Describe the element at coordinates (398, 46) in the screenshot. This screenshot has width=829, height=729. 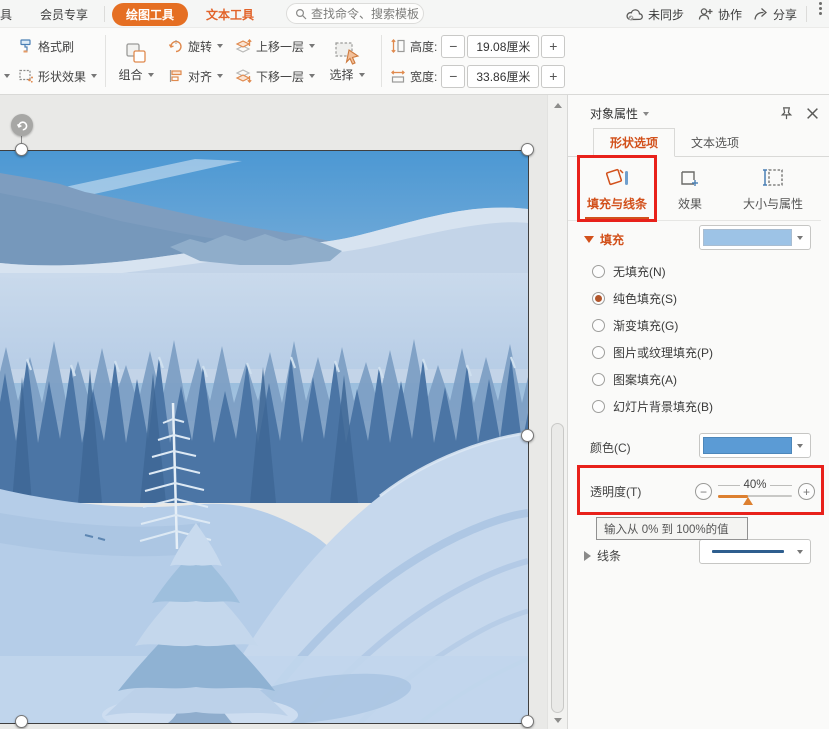
I see `height-icon` at that location.